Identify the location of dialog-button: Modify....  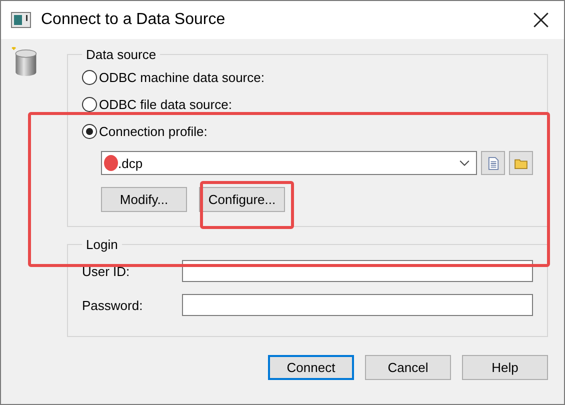
(144, 199).